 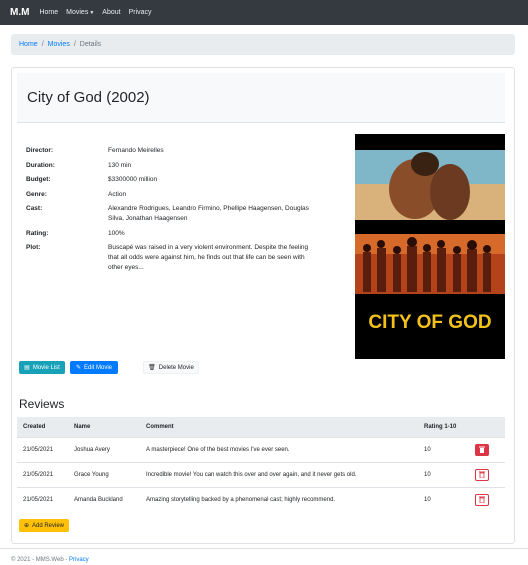 I want to click on delete-movie-button: 🗑 Delete Movie, so click(x=171, y=367).